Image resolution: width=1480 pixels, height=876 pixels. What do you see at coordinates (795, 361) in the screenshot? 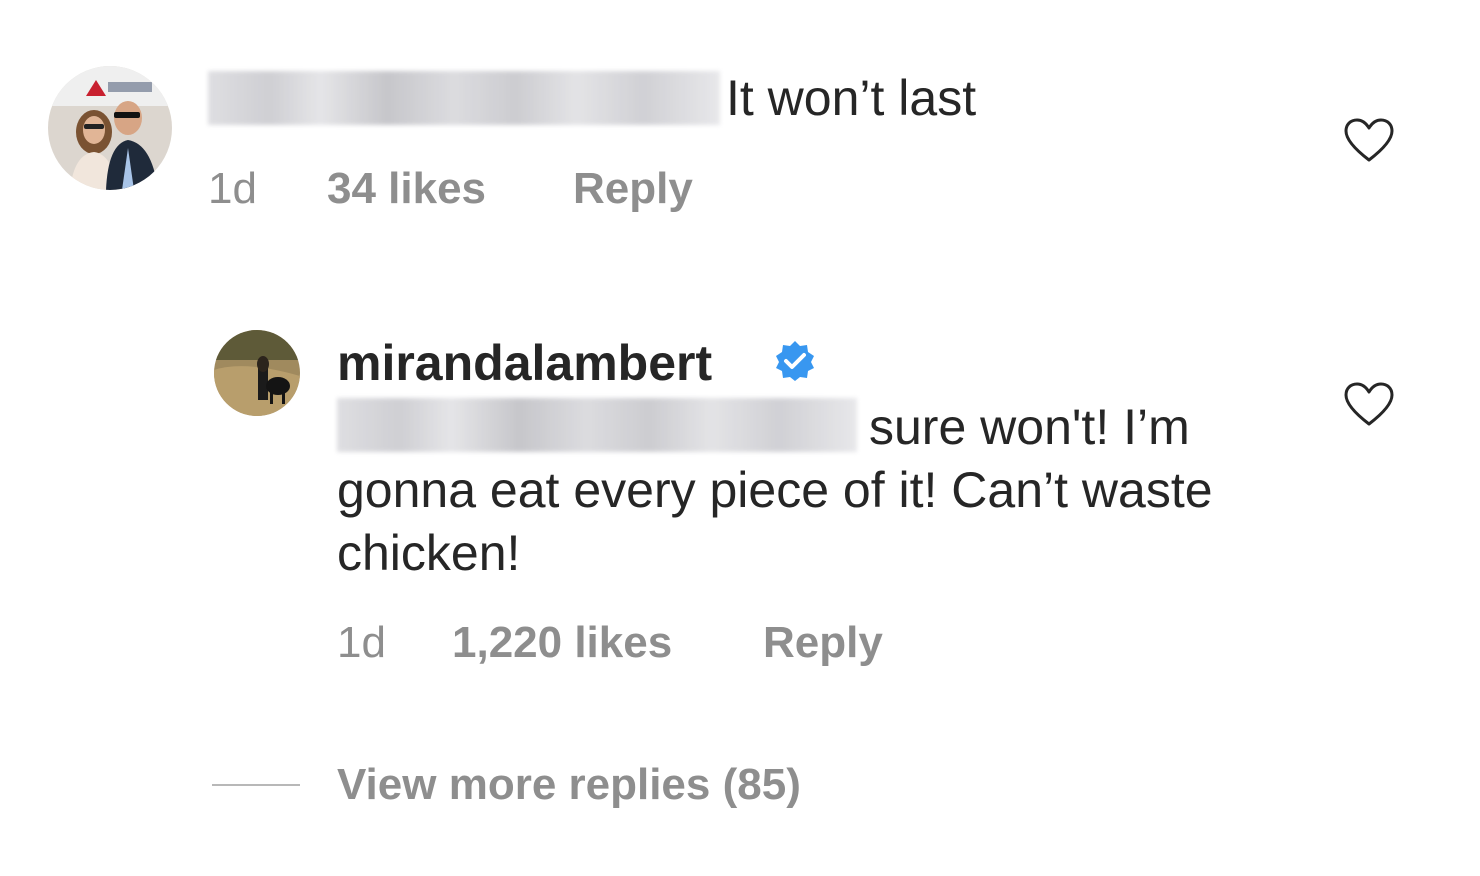
I see `verified-badge-icon` at bounding box center [795, 361].